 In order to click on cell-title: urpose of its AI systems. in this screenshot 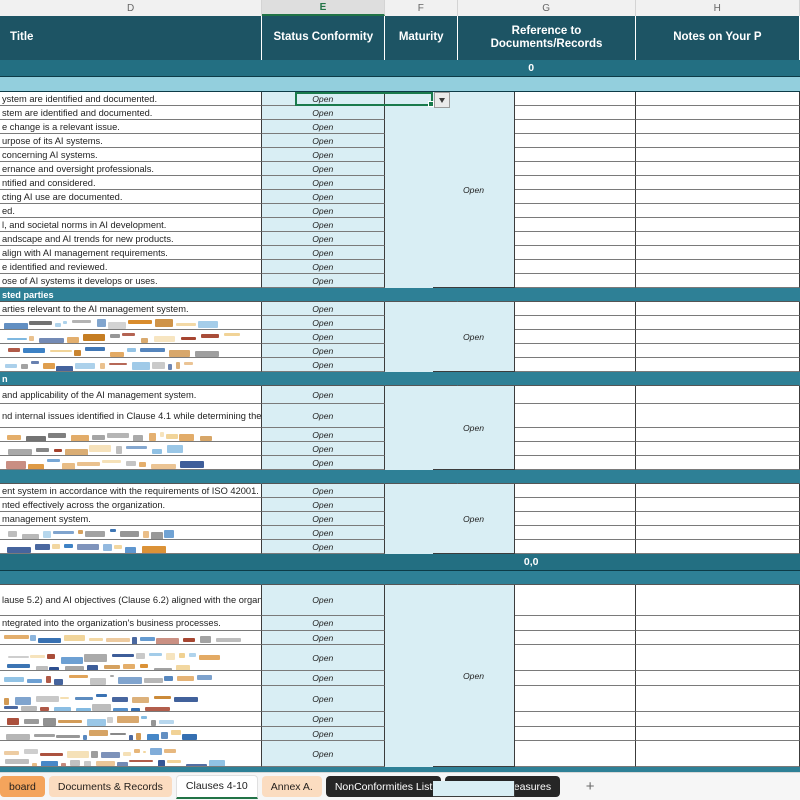, I will do `click(131, 141)`.